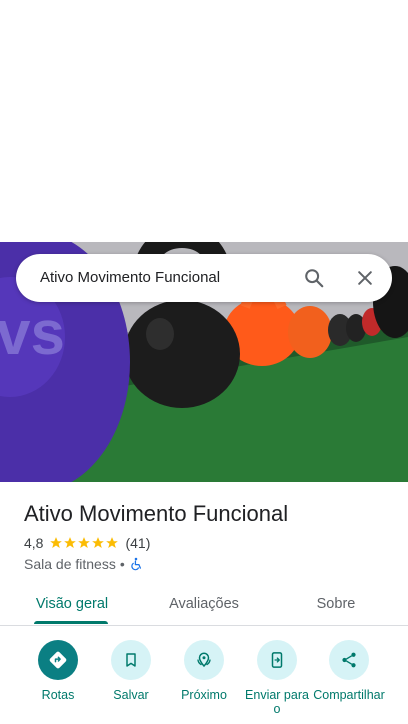 The image size is (408, 724). I want to click on tab-reviews: Avaliações, so click(204, 604).